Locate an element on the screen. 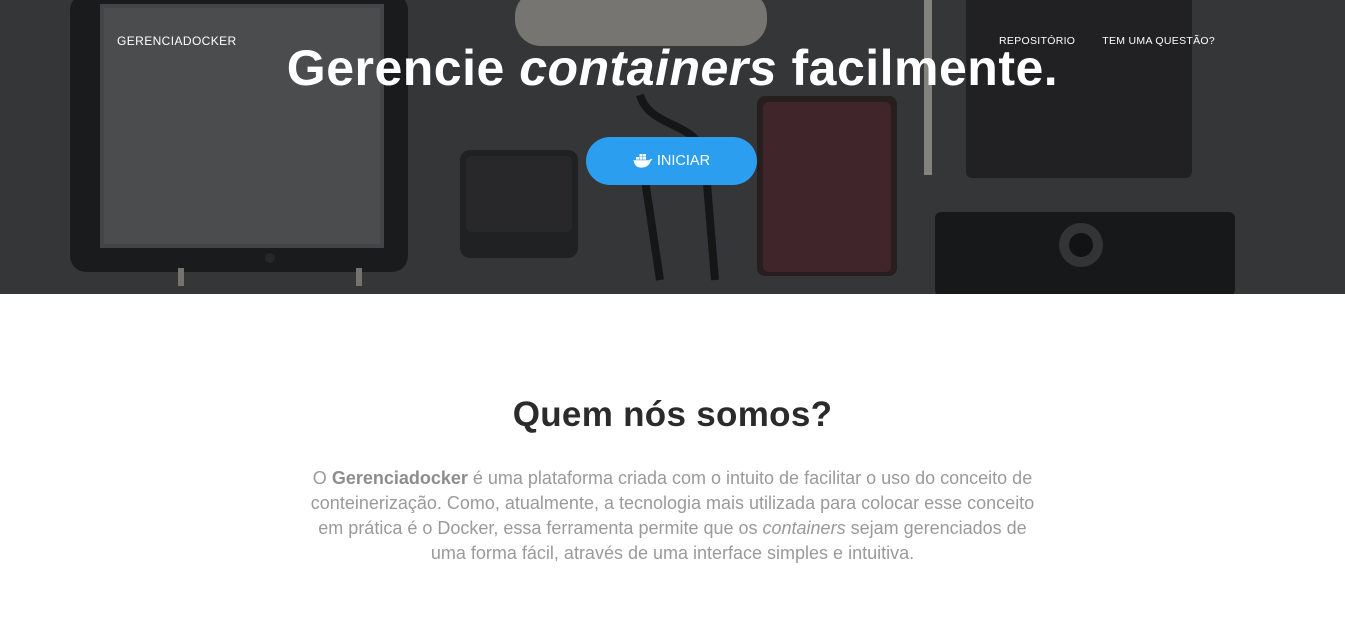  about-emphasis: containers is located at coordinates (804, 528).